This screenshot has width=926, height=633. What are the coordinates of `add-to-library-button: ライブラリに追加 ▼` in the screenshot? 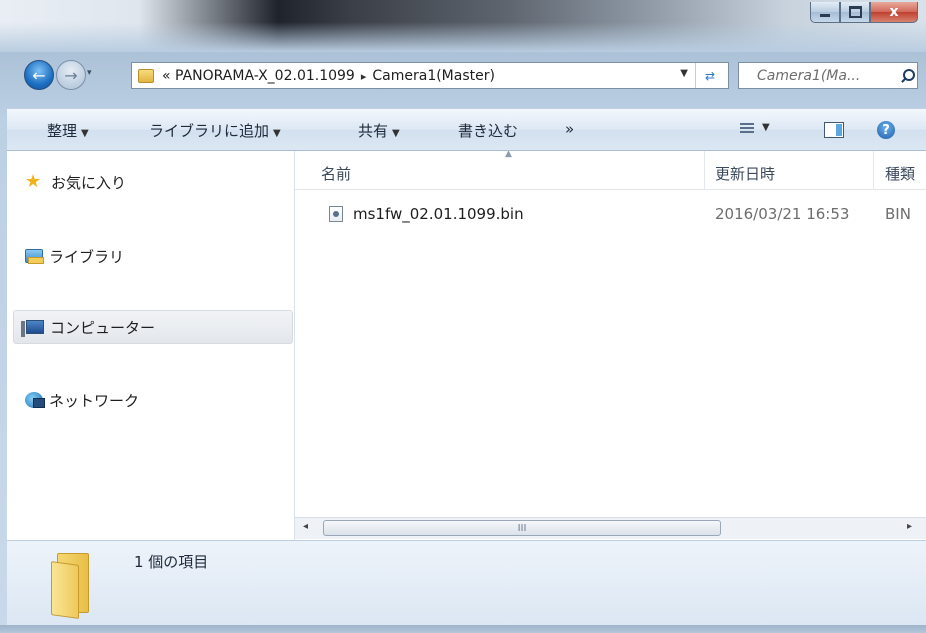 It's located at (215, 130).